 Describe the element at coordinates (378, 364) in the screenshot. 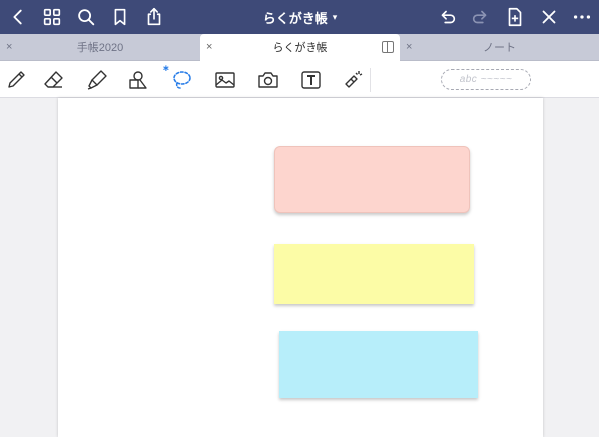

I see `sticky-note-blue` at that location.